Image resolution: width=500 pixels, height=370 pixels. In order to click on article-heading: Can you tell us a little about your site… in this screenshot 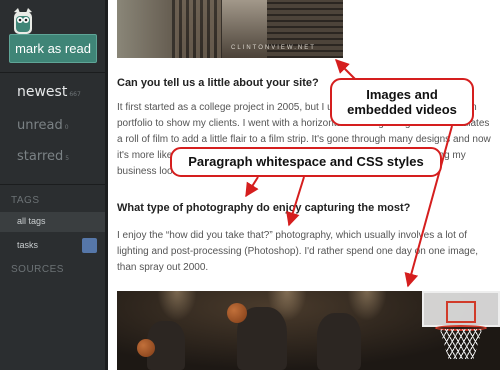, I will do `click(218, 83)`.